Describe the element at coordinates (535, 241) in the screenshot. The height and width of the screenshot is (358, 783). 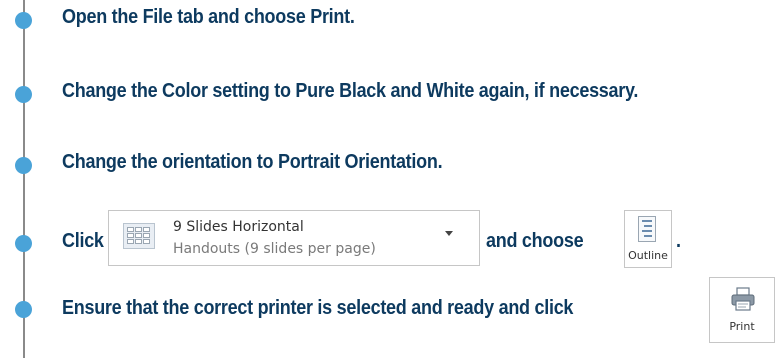
I see `step-4-and-choose-text: and choose` at that location.